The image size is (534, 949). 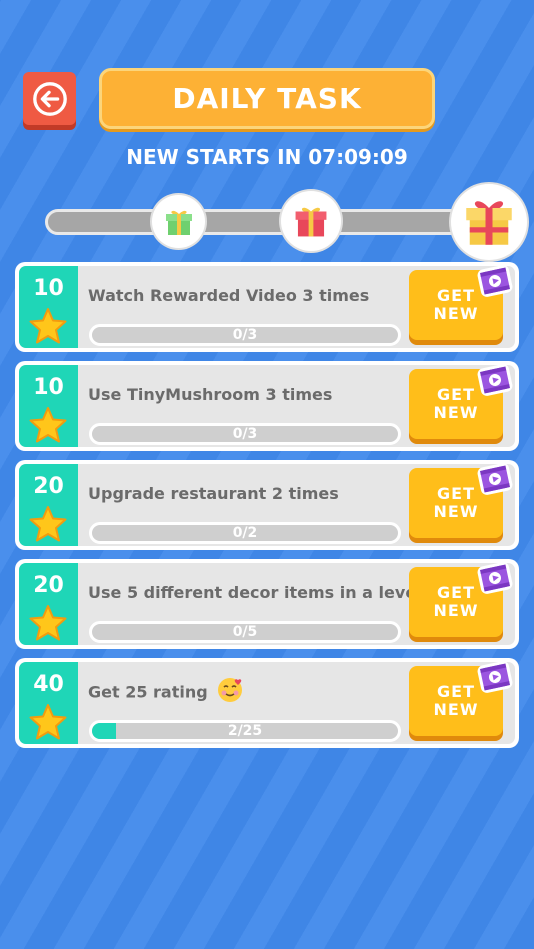 I want to click on task-label-text: Watch Rewarded Video 3 times, so click(x=229, y=295).